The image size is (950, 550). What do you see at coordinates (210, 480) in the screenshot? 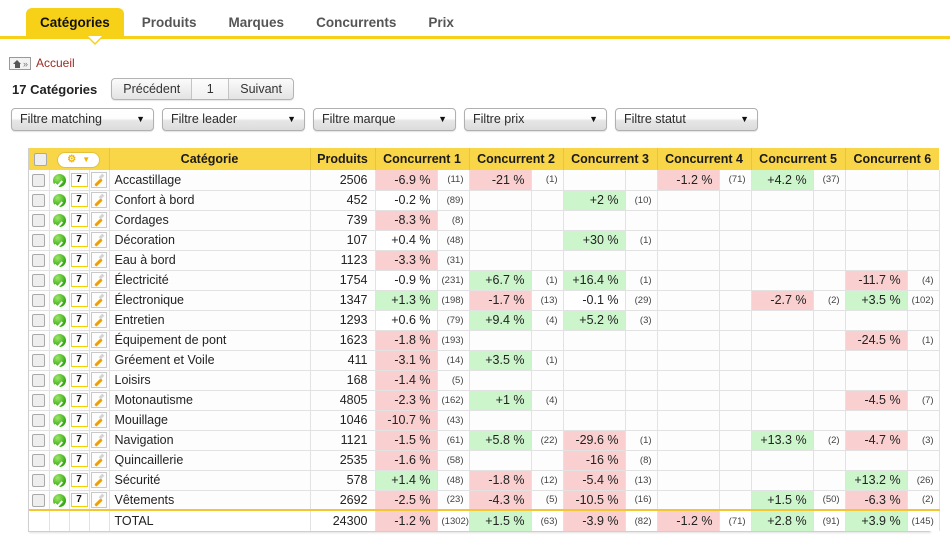
I see `category-name-cell: Sécurité` at bounding box center [210, 480].